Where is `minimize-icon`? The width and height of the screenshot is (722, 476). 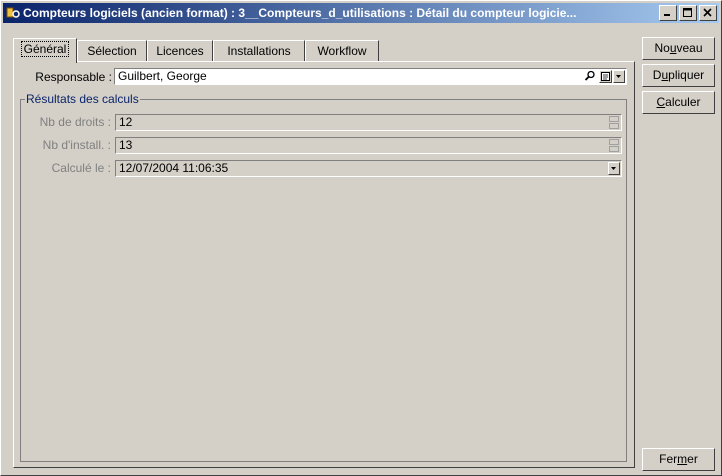 minimize-icon is located at coordinates (667, 15).